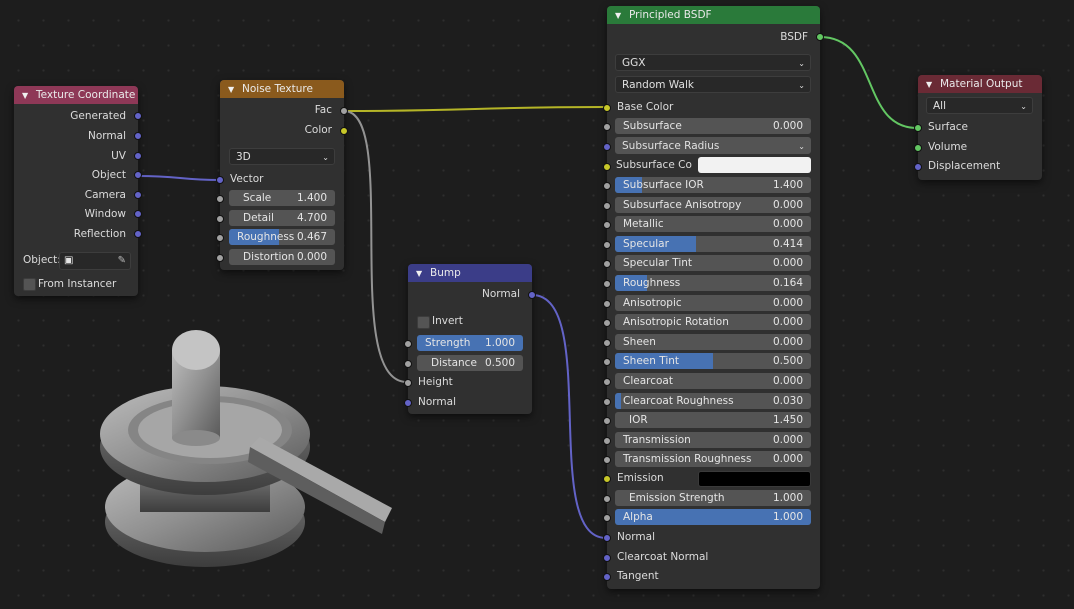 The height and width of the screenshot is (609, 1074). What do you see at coordinates (607, 127) in the screenshot?
I see `socket-subsurface` at bounding box center [607, 127].